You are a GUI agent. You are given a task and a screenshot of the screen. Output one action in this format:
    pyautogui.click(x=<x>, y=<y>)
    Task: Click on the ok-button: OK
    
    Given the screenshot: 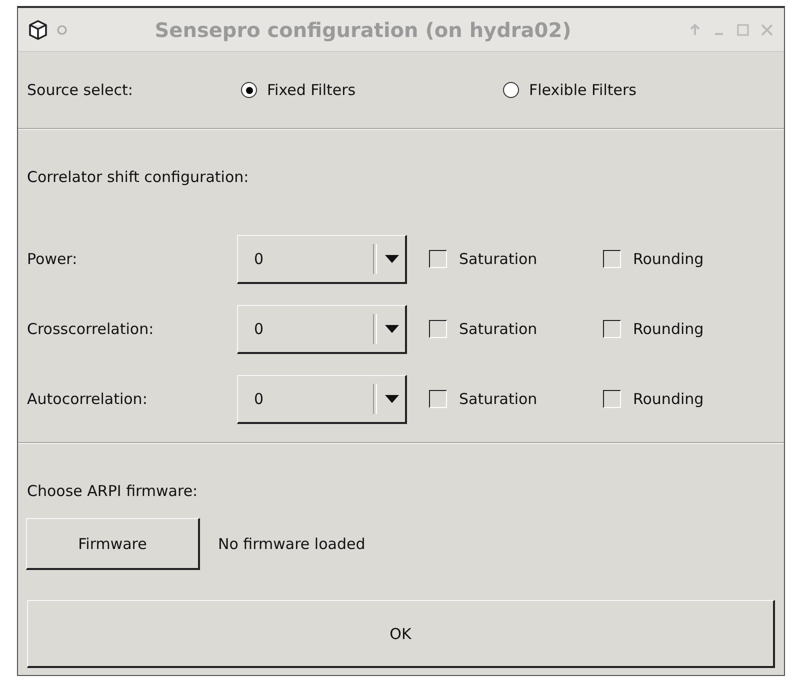 What is the action you would take?
    pyautogui.click(x=401, y=634)
    